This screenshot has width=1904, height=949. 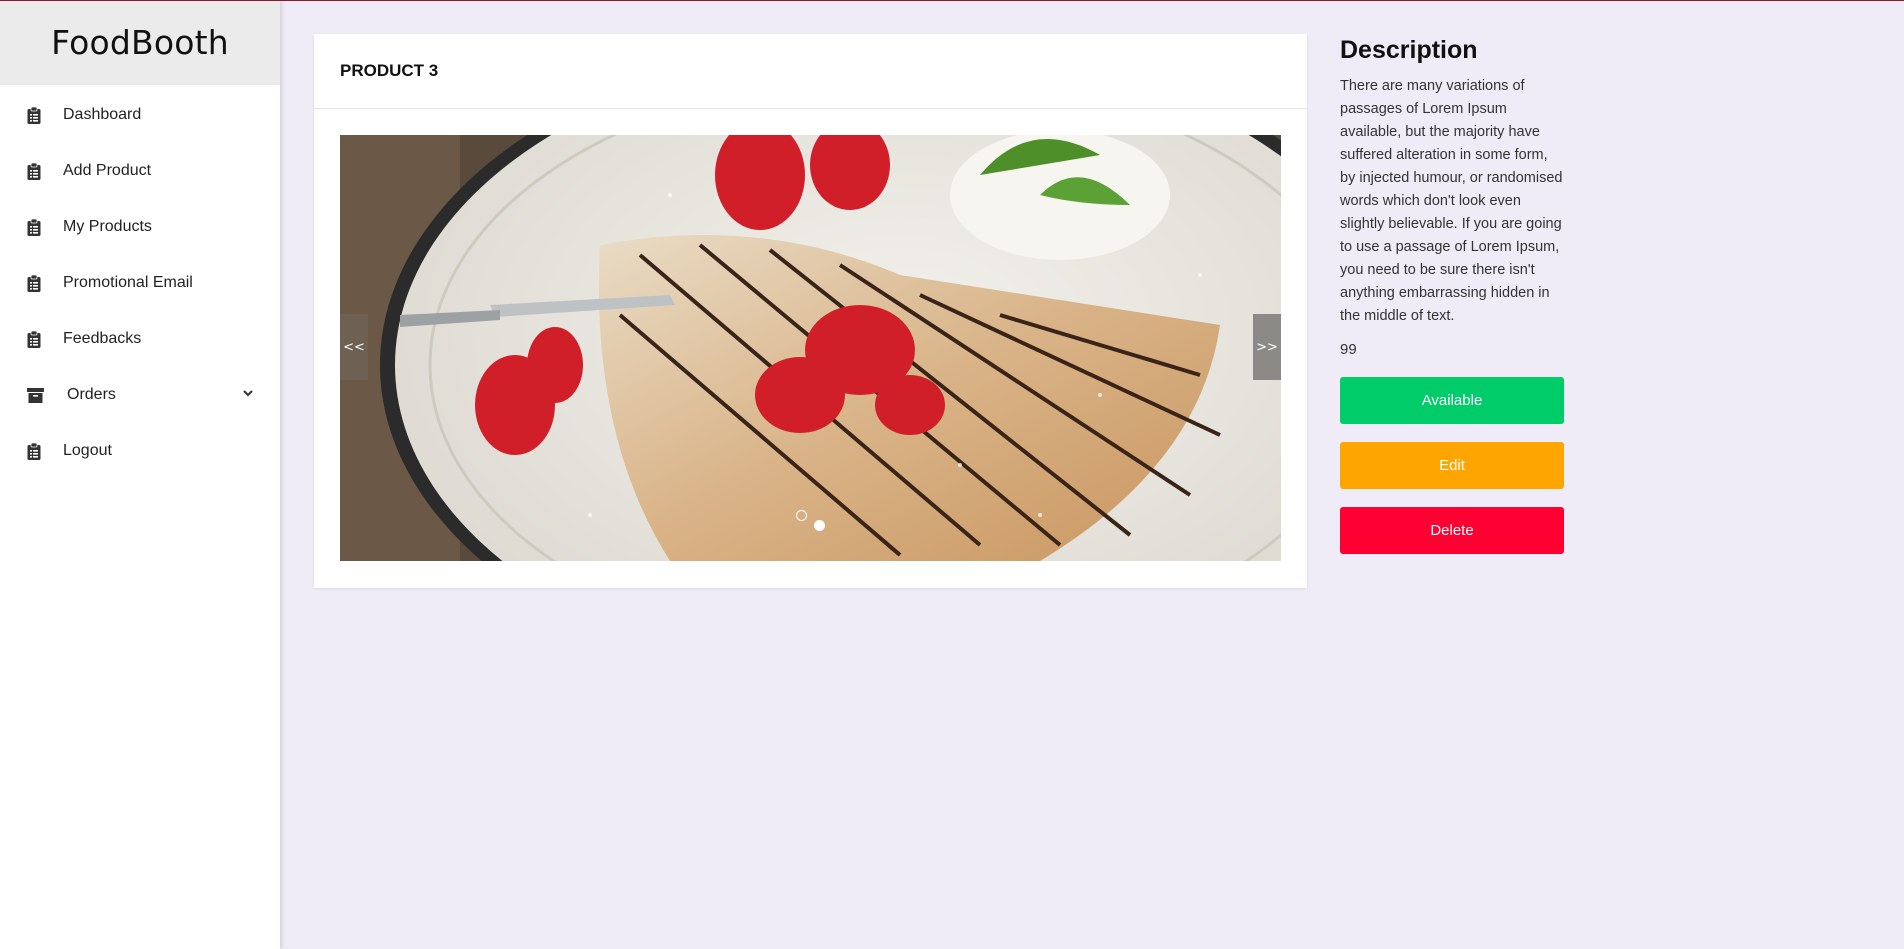 What do you see at coordinates (1452, 400) in the screenshot?
I see `available-button: Available` at bounding box center [1452, 400].